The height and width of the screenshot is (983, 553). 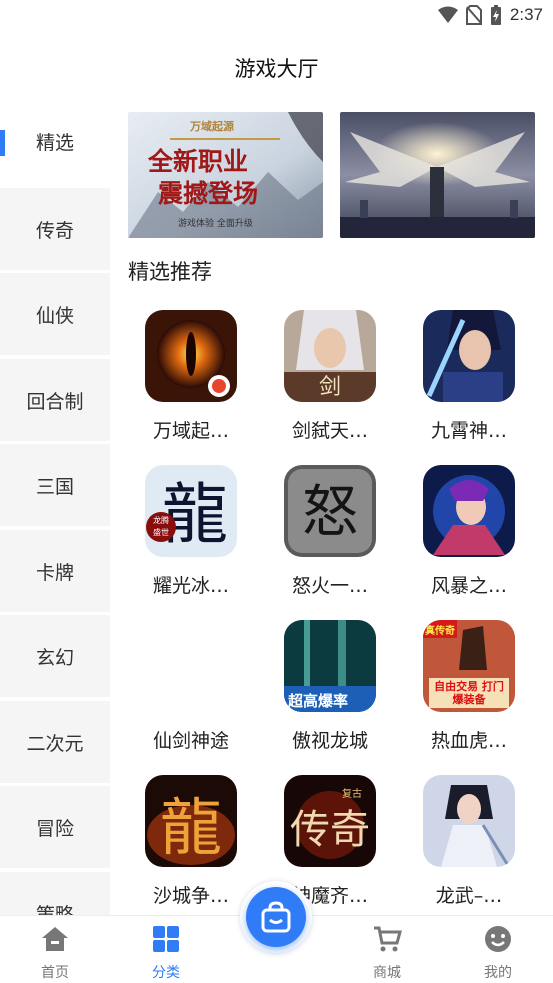 I want to click on game-card: 仙剑神途, so click(x=188, y=695).